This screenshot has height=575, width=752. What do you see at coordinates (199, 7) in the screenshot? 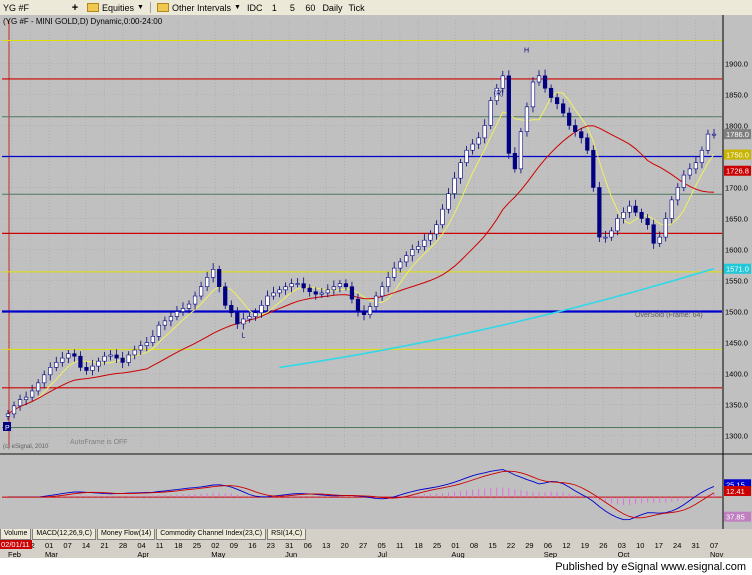
I see `other-intervals-menu: Other Intervals ▼` at bounding box center [199, 7].